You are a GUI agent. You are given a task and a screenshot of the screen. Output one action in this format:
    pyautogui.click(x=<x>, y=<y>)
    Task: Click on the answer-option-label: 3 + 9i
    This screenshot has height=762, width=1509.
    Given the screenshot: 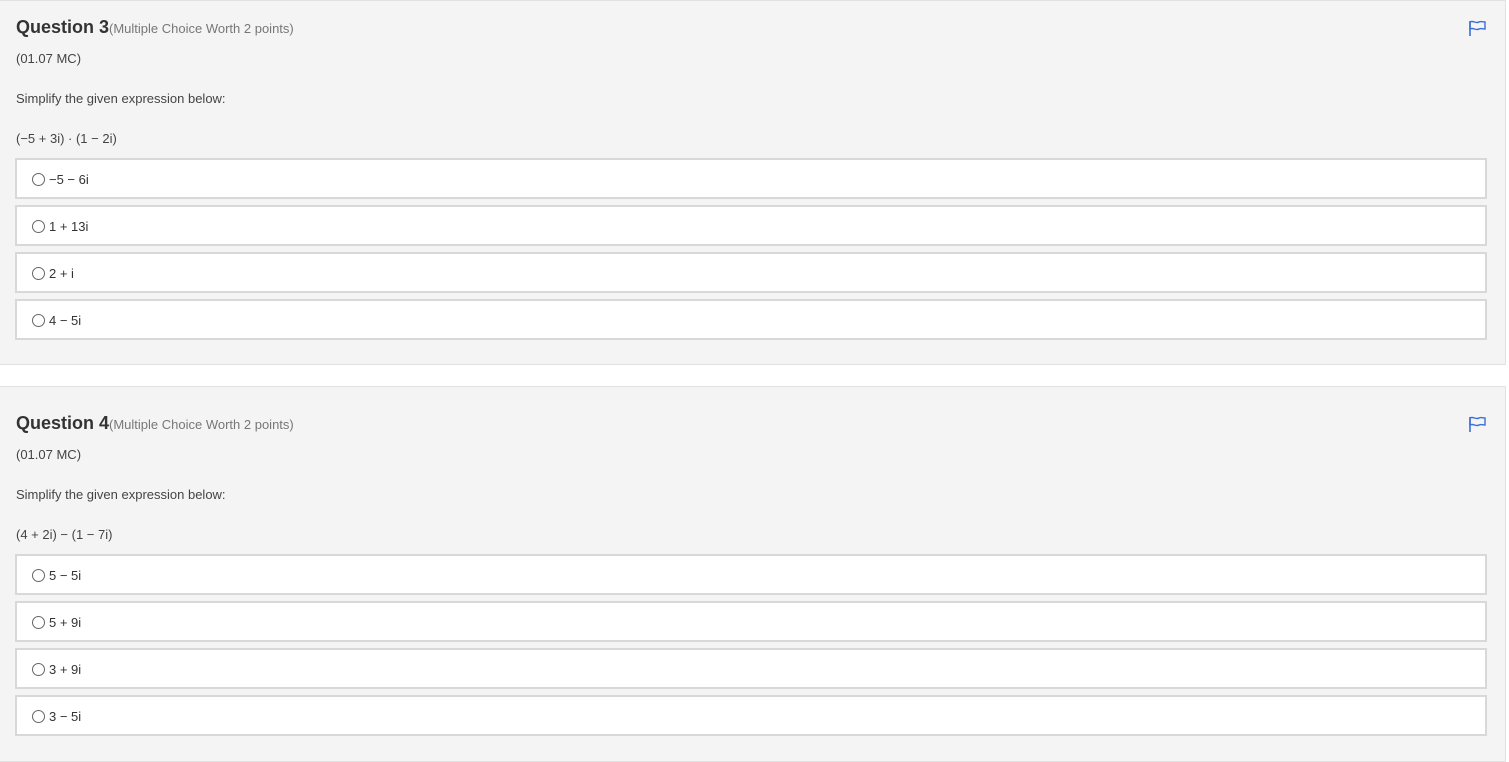 What is the action you would take?
    pyautogui.click(x=65, y=669)
    